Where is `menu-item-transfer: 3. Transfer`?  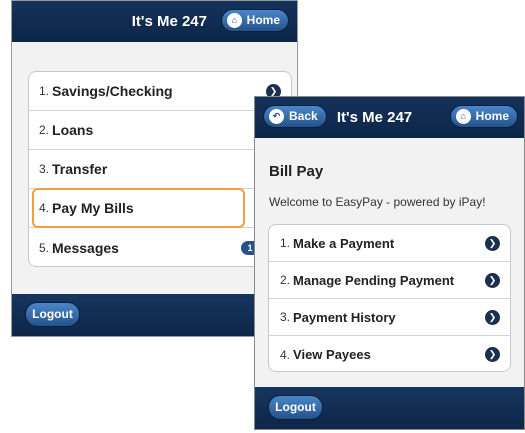
menu-item-transfer: 3. Transfer is located at coordinates (160, 169).